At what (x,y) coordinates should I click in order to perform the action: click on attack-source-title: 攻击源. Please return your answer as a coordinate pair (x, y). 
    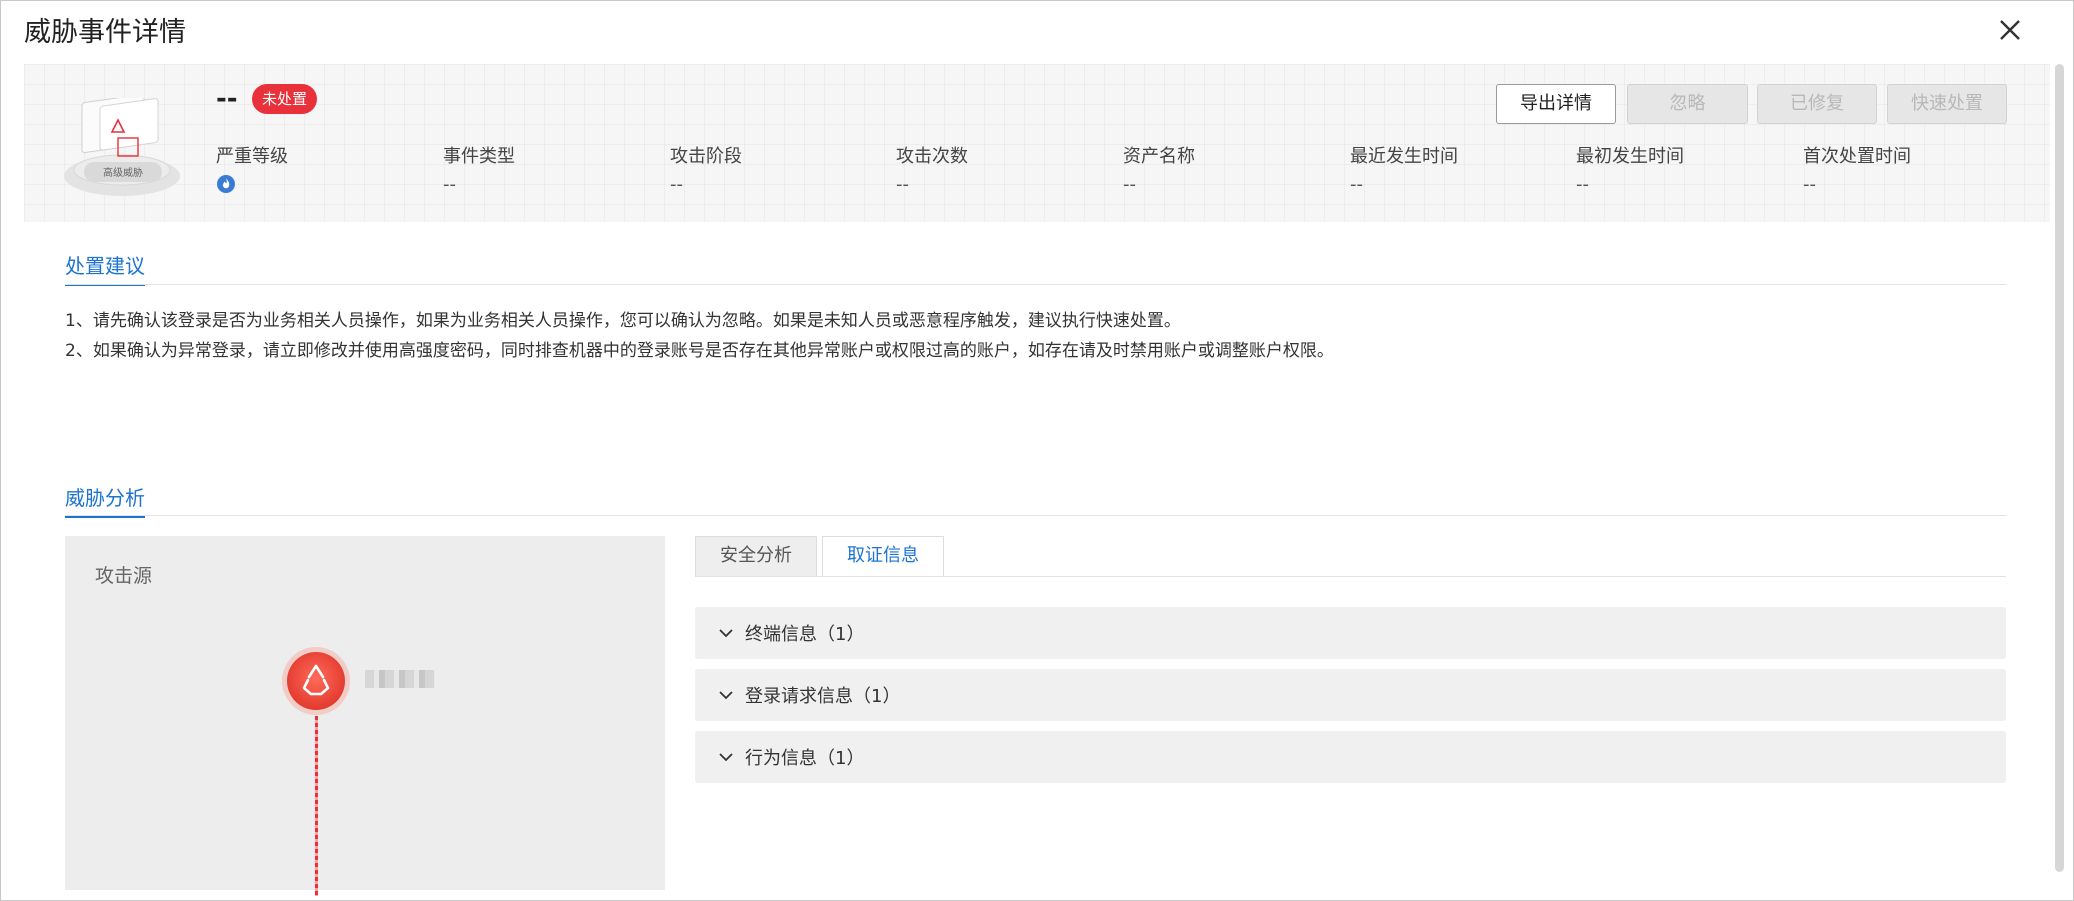
    Looking at the image, I should click on (124, 576).